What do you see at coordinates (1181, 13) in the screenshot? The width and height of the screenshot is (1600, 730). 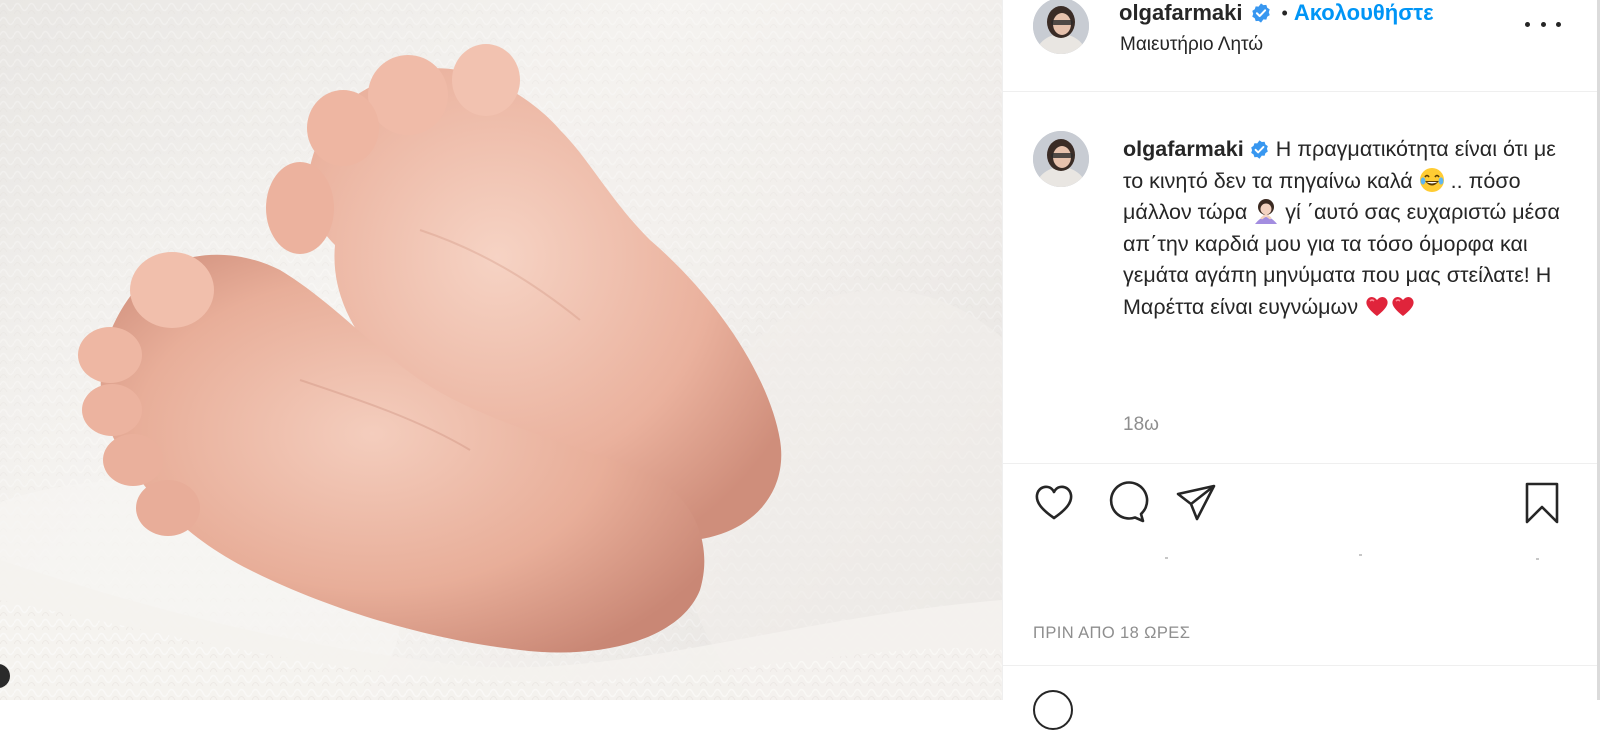 I see `header-username: olgafarmaki` at bounding box center [1181, 13].